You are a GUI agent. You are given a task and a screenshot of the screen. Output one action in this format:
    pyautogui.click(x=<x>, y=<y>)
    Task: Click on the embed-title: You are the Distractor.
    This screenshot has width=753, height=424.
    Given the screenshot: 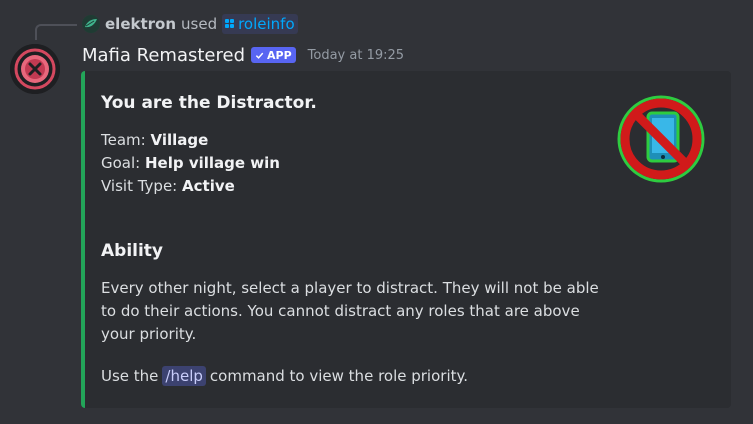 What is the action you would take?
    pyautogui.click(x=209, y=103)
    